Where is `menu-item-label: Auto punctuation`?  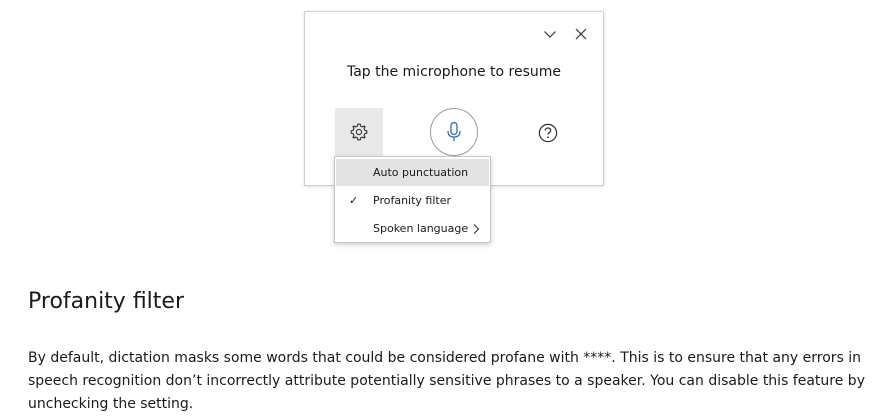
menu-item-label: Auto punctuation is located at coordinates (421, 172).